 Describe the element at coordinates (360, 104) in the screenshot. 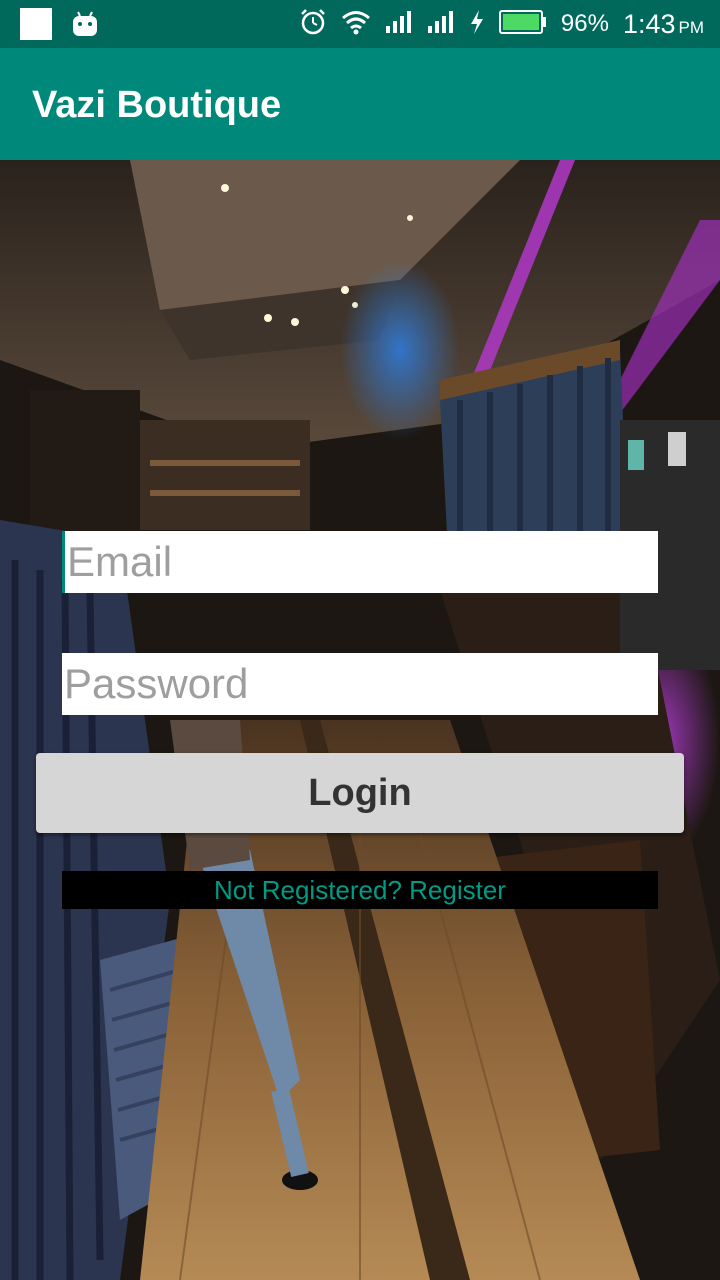

I see `app-bar: Vazi Boutique` at that location.